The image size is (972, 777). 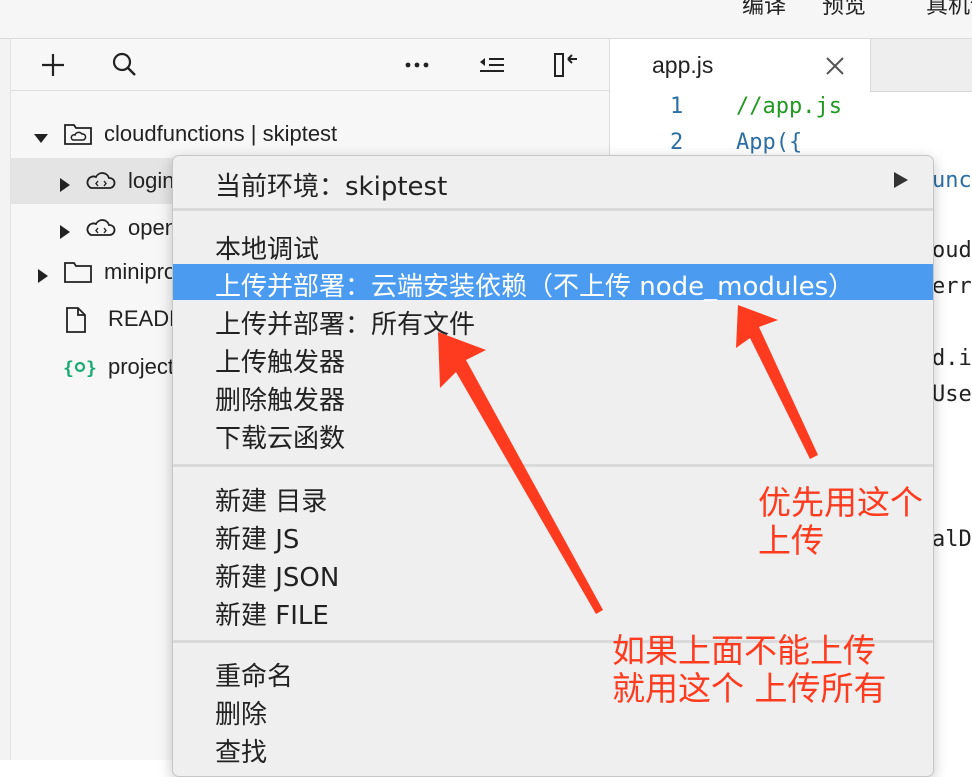 What do you see at coordinates (520, 473) in the screenshot?
I see `arrow-to-upload-all` at bounding box center [520, 473].